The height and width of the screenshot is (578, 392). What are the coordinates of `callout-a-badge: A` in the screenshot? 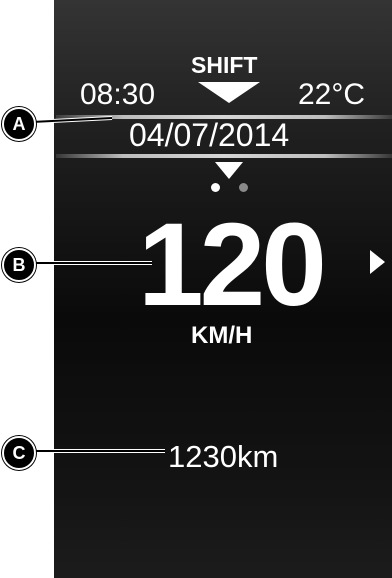 It's located at (19, 124).